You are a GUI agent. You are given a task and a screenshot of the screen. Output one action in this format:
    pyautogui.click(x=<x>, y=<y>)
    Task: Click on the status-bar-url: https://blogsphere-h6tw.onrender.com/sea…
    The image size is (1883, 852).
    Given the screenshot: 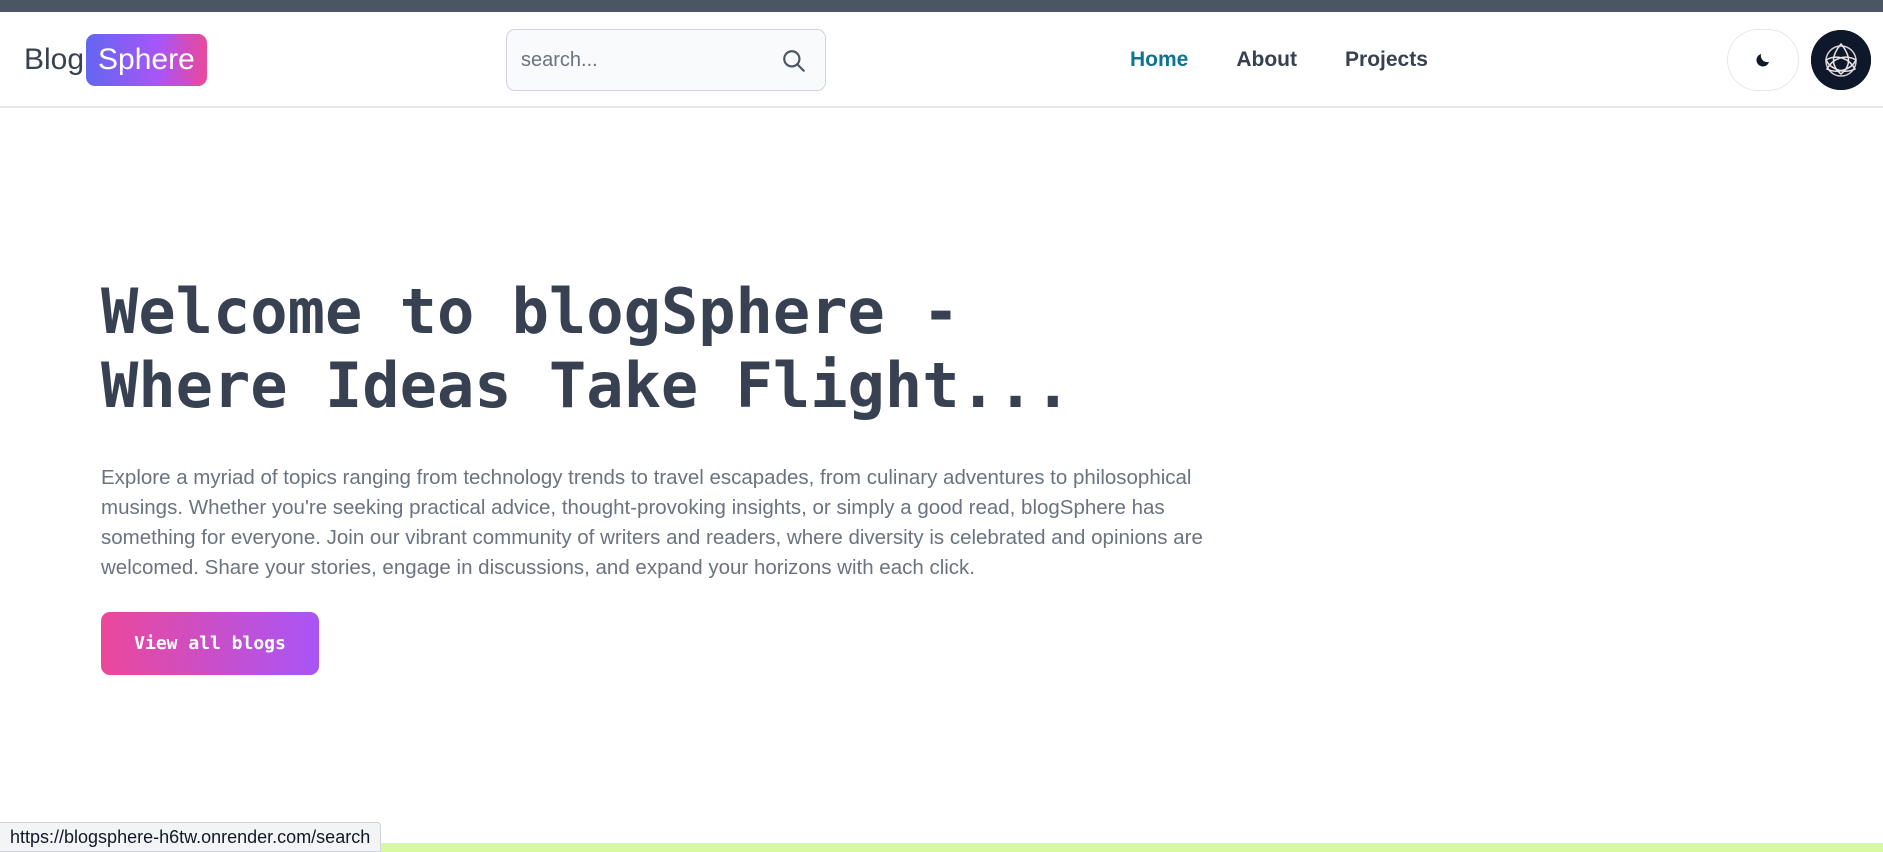 What is the action you would take?
    pyautogui.click(x=191, y=837)
    